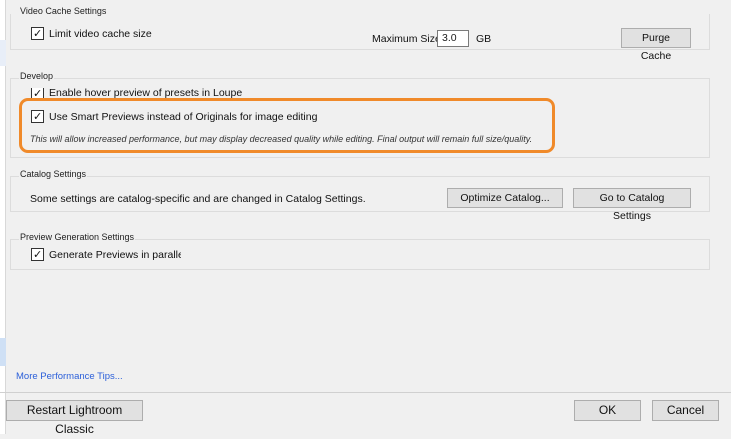 The width and height of the screenshot is (731, 439). I want to click on parallel-previews-checkbox: ✓ Generate Previews in parallel, so click(106, 254).